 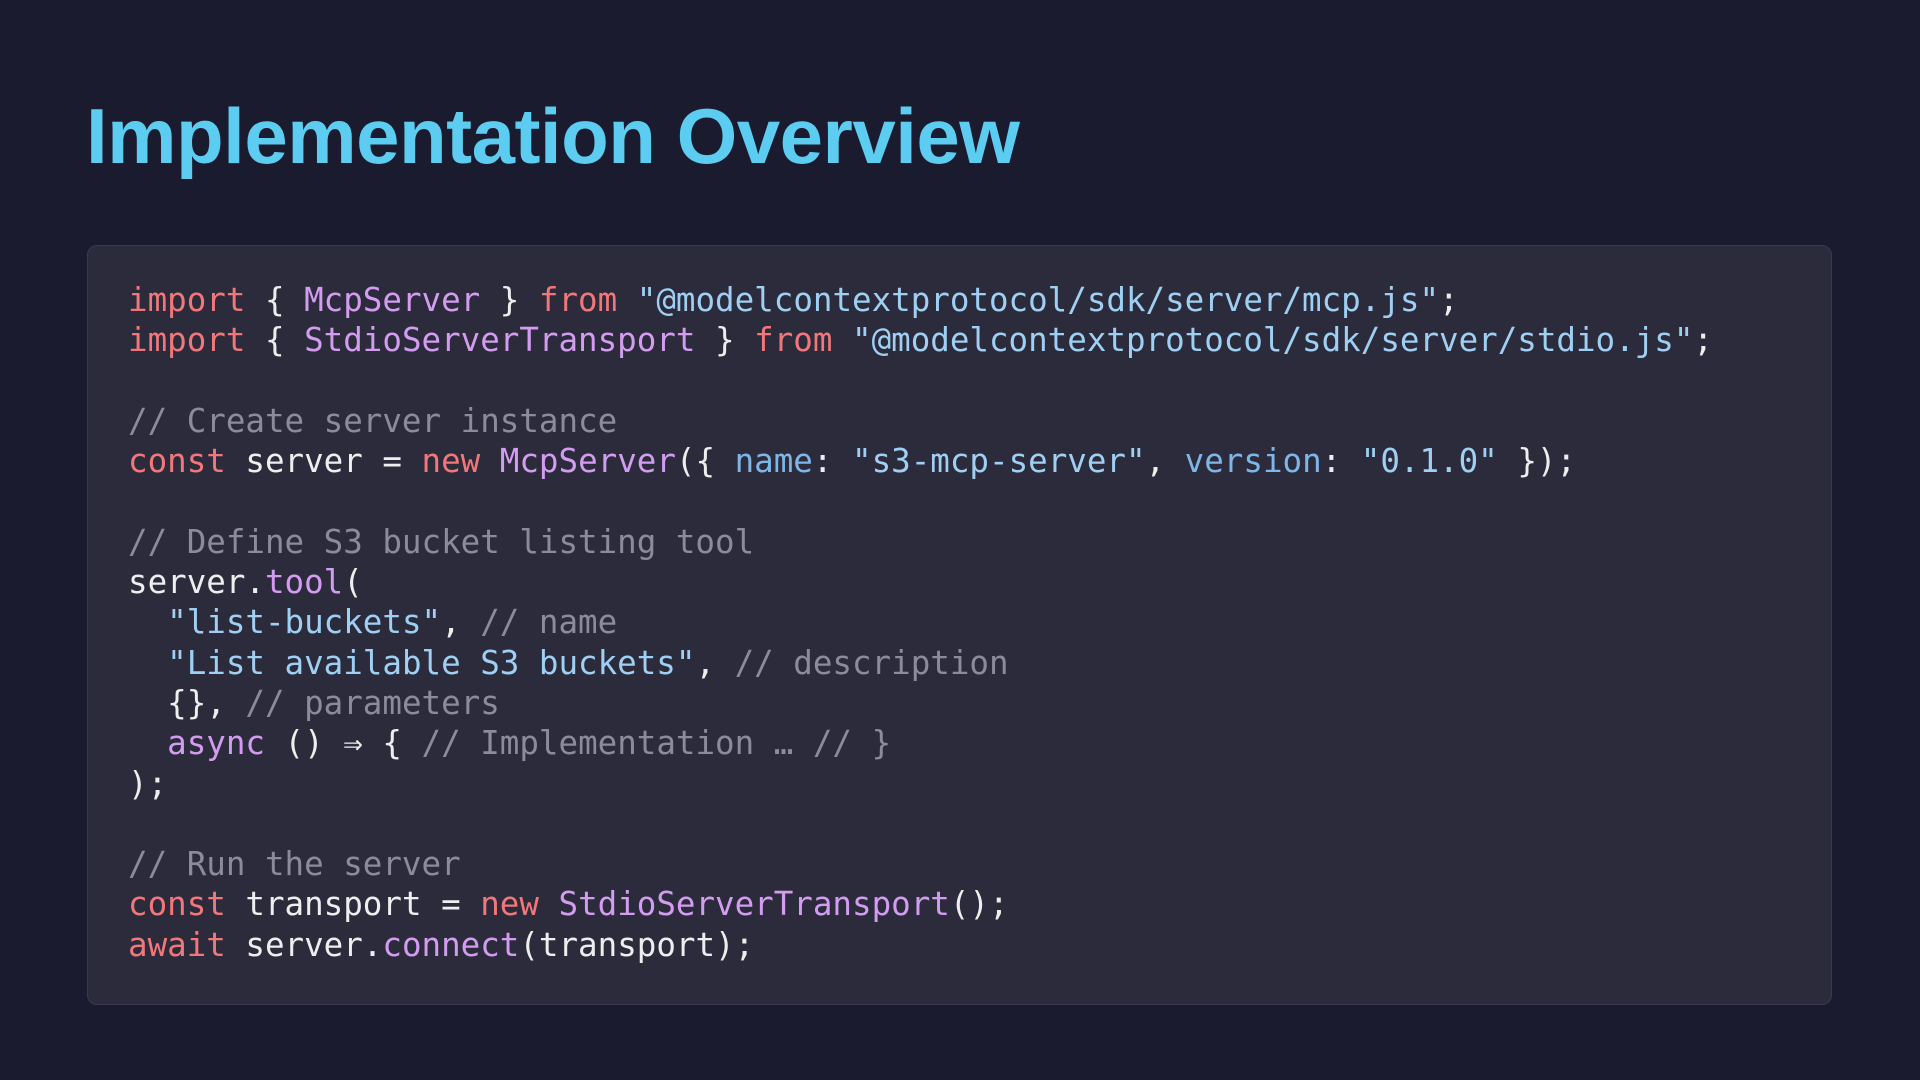 I want to click on slide-title: Implementation Overview, so click(x=553, y=136).